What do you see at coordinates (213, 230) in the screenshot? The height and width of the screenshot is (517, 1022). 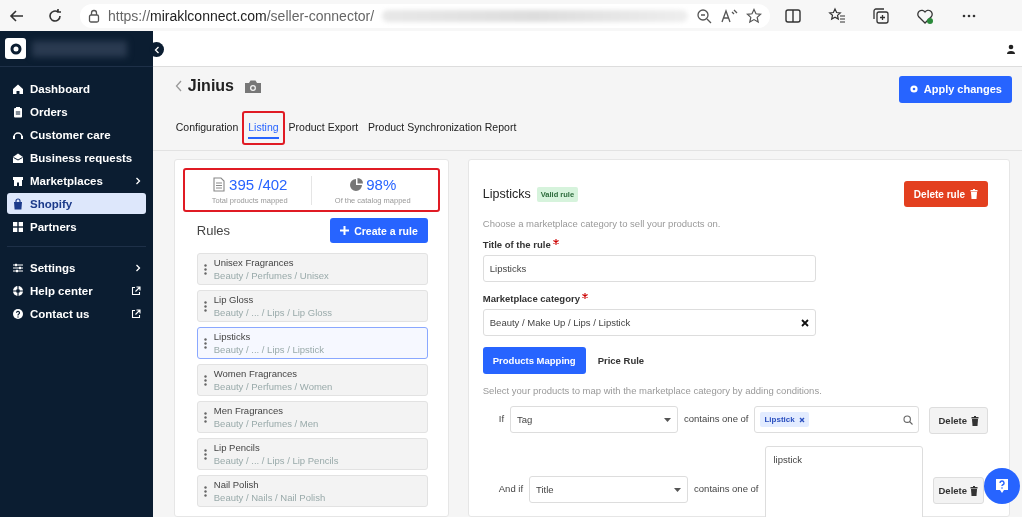 I see `section-title: Rules` at bounding box center [213, 230].